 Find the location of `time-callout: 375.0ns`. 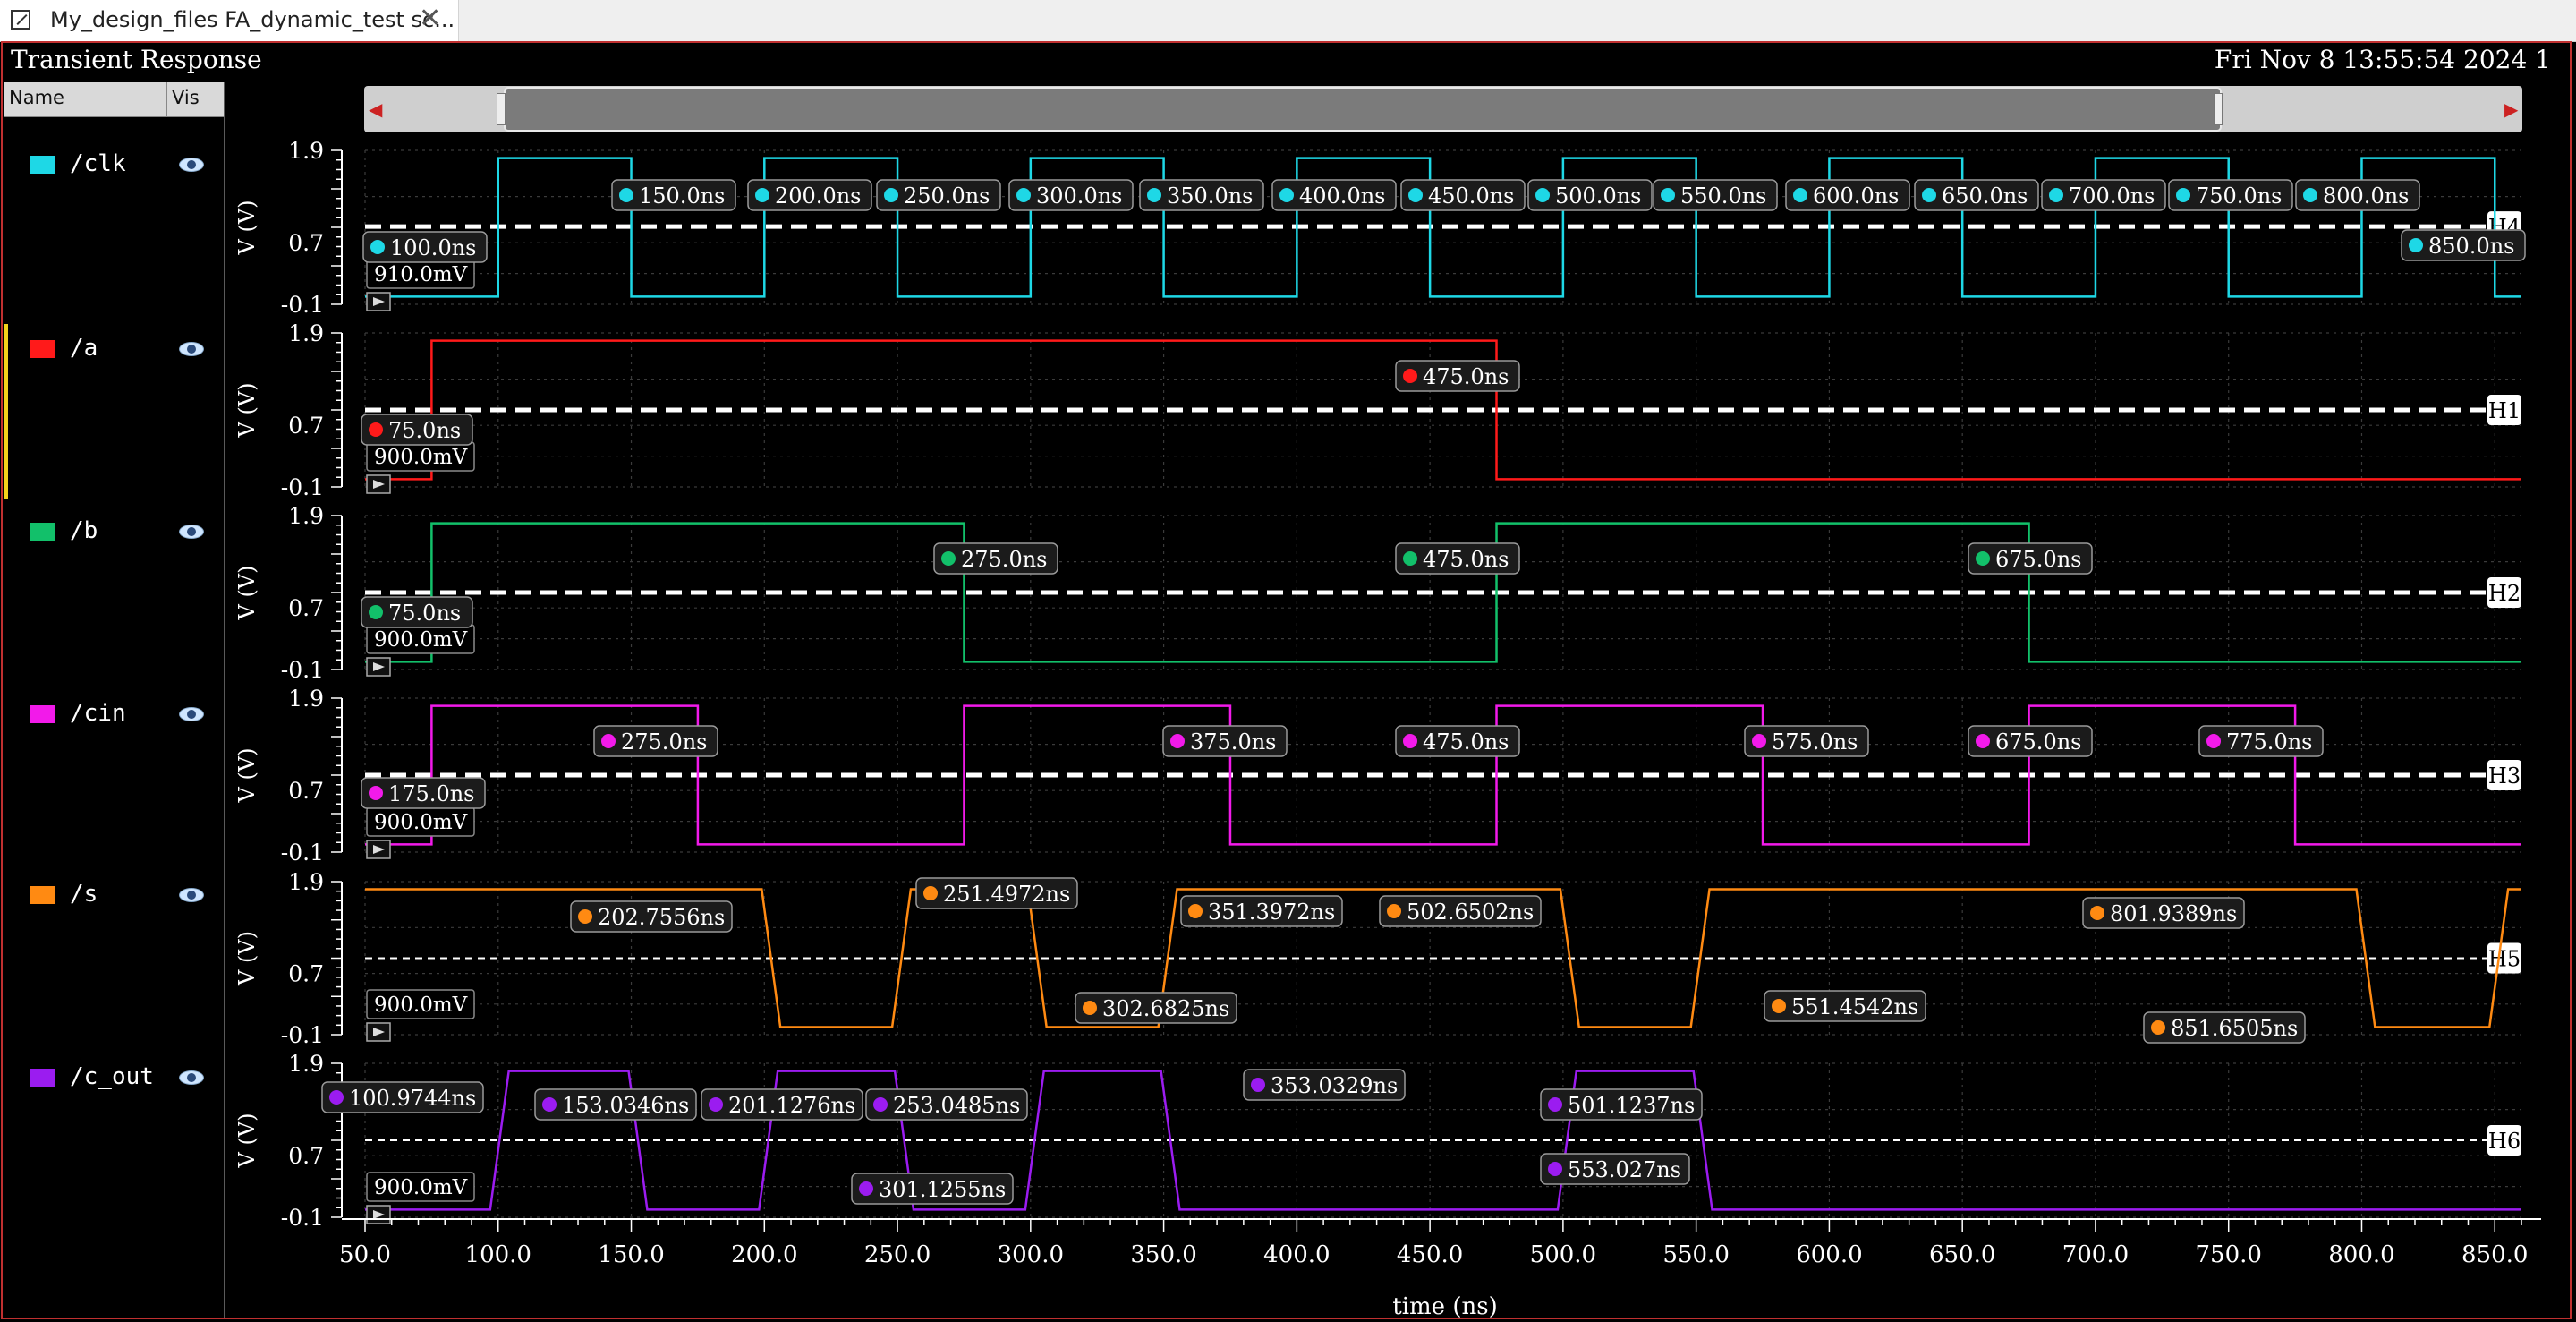

time-callout: 375.0ns is located at coordinates (1233, 742).